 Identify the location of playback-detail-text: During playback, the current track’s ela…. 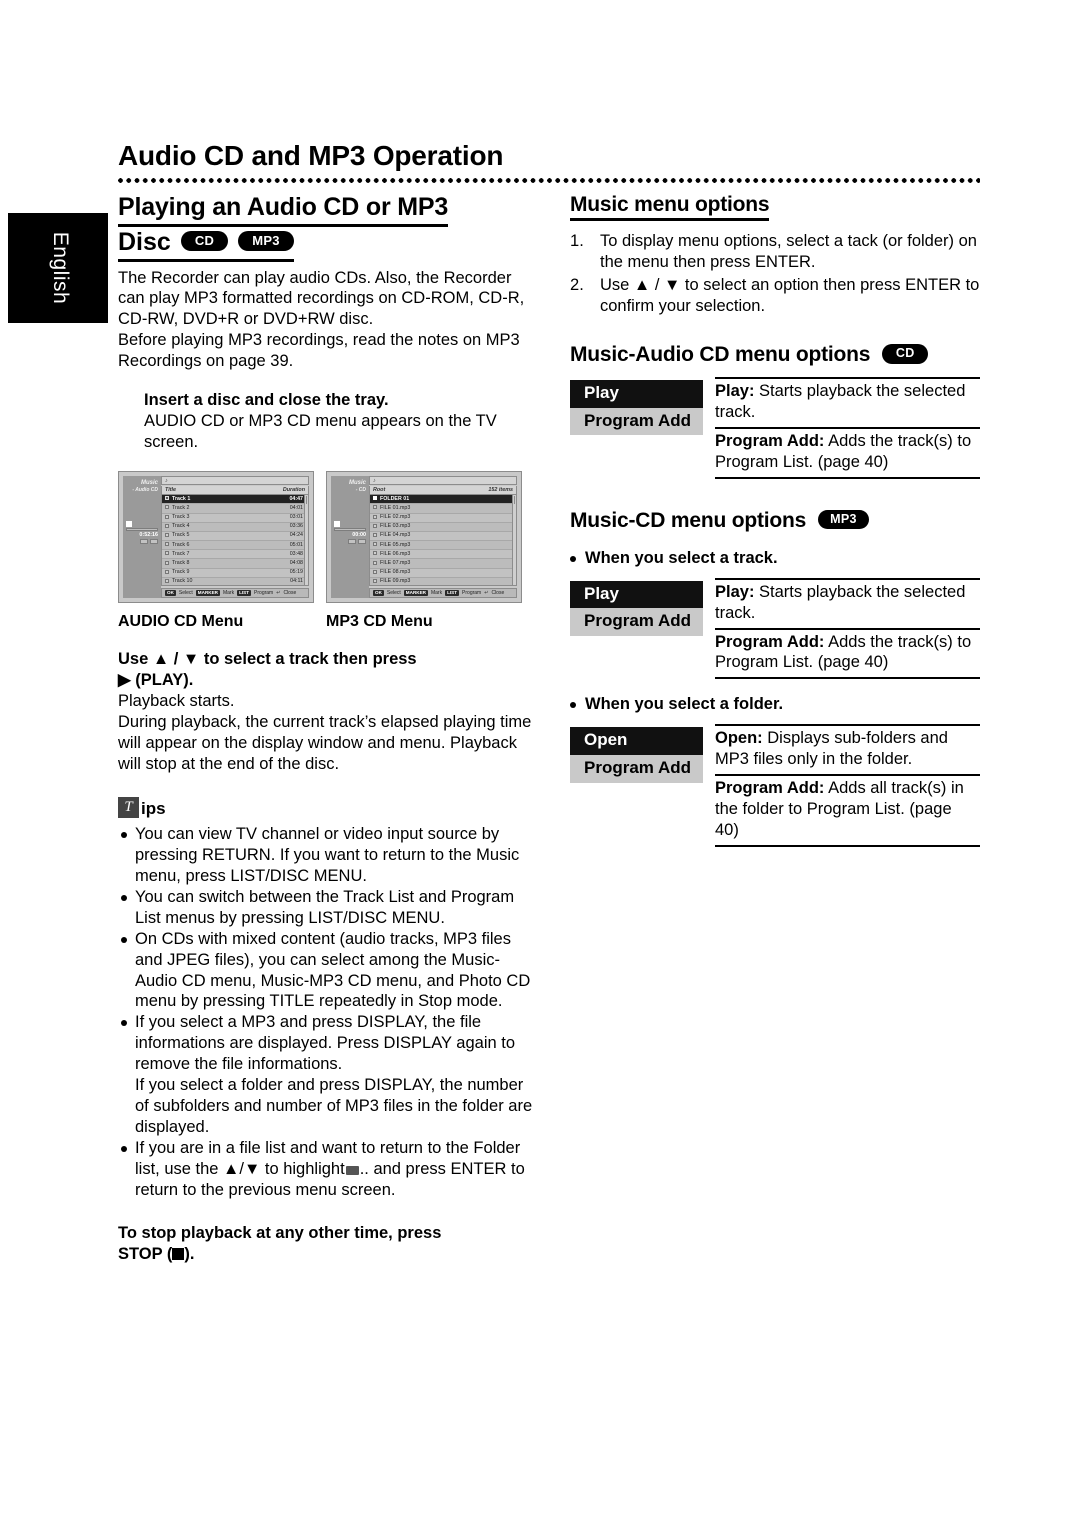
(325, 742).